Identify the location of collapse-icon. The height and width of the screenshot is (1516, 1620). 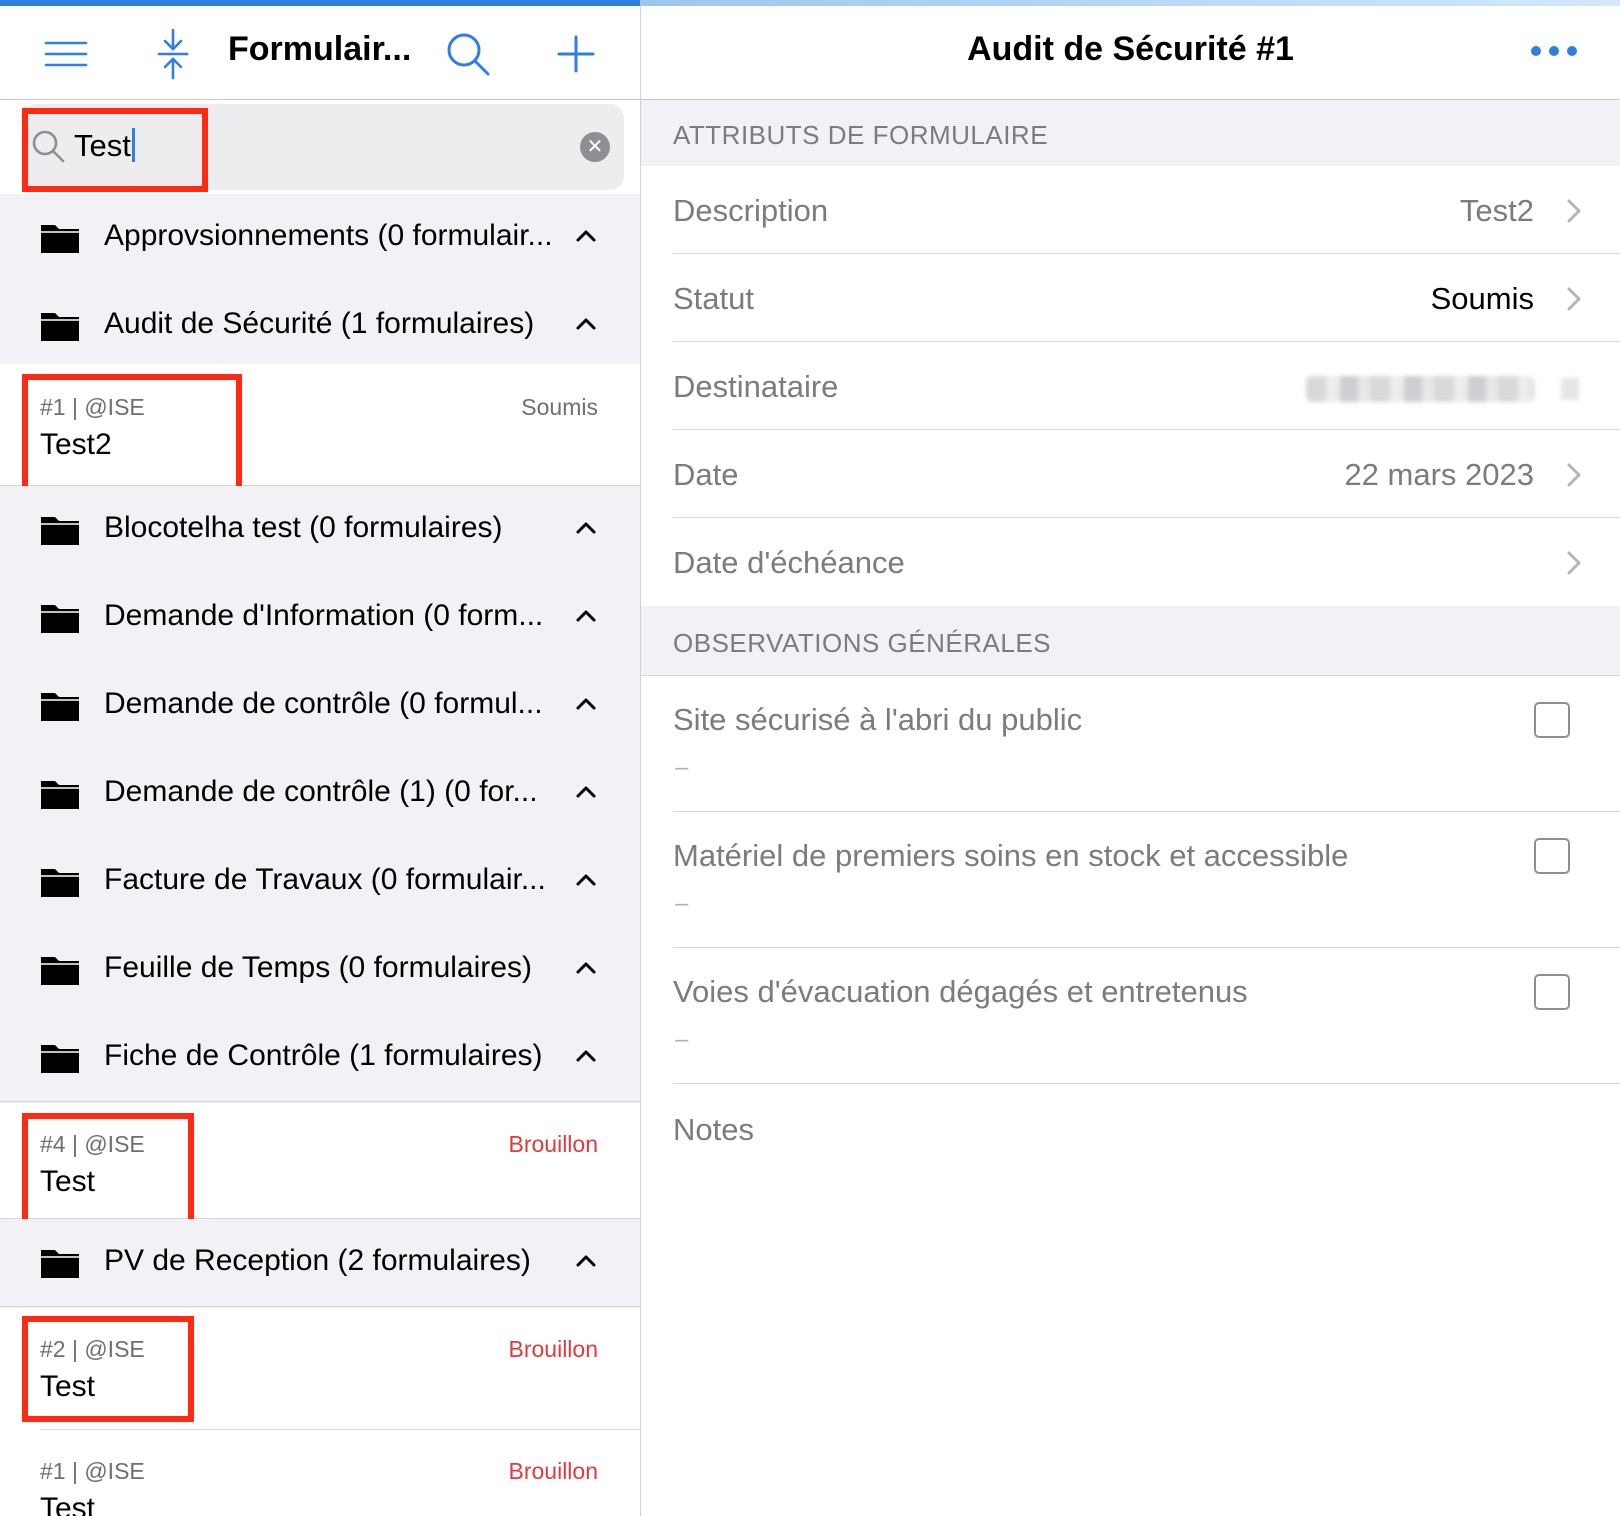
(173, 54).